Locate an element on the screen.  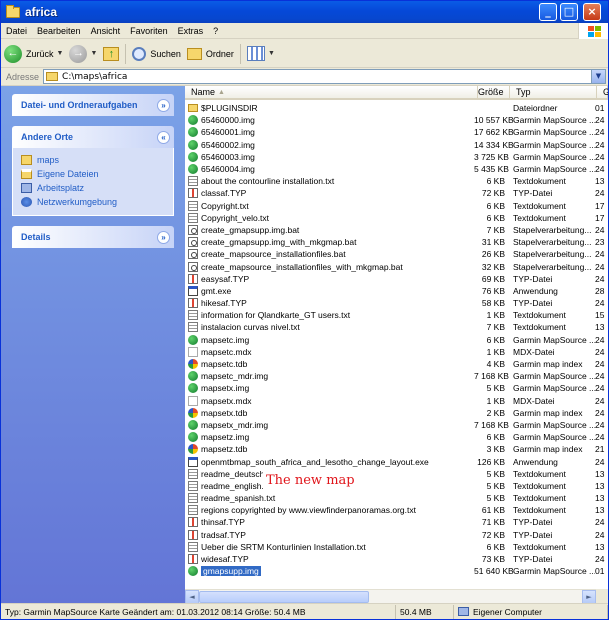
search-button: Suchen is located at coordinates (156, 54).